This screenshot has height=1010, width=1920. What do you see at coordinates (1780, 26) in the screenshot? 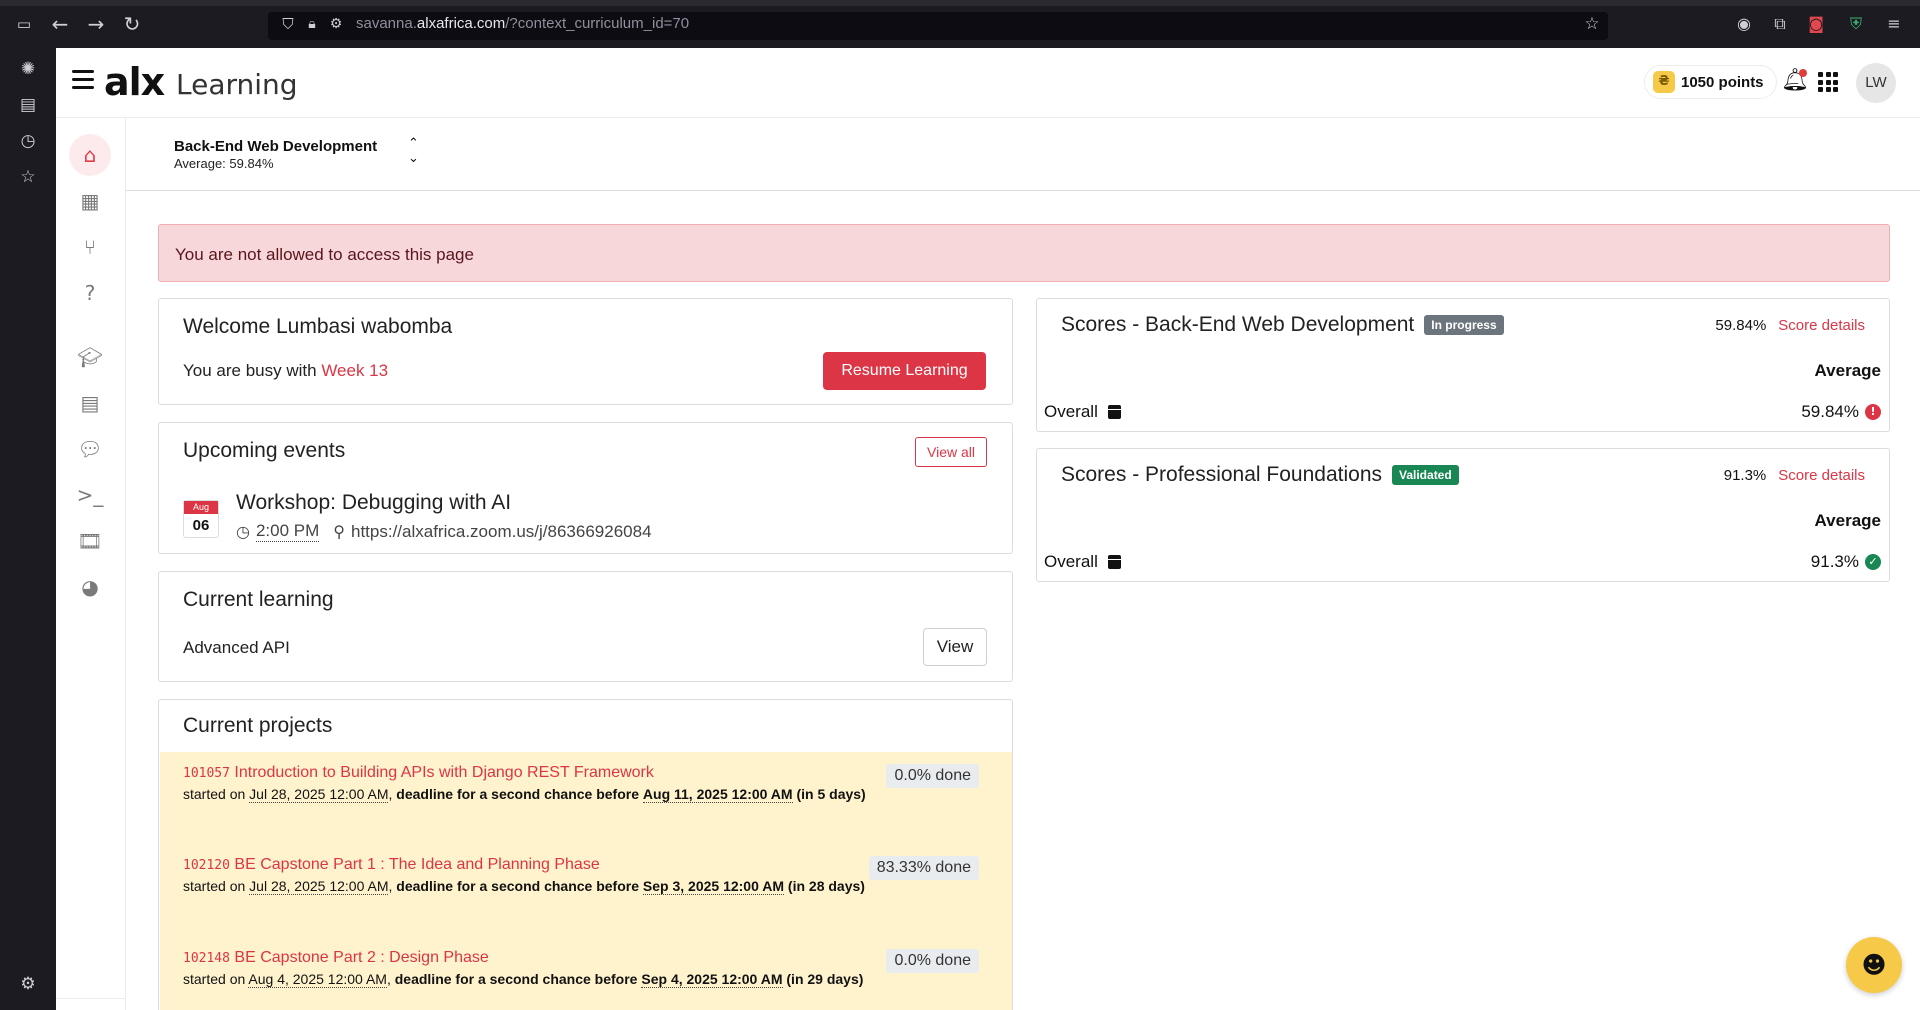
I see `extensions-icon: ⧉` at bounding box center [1780, 26].